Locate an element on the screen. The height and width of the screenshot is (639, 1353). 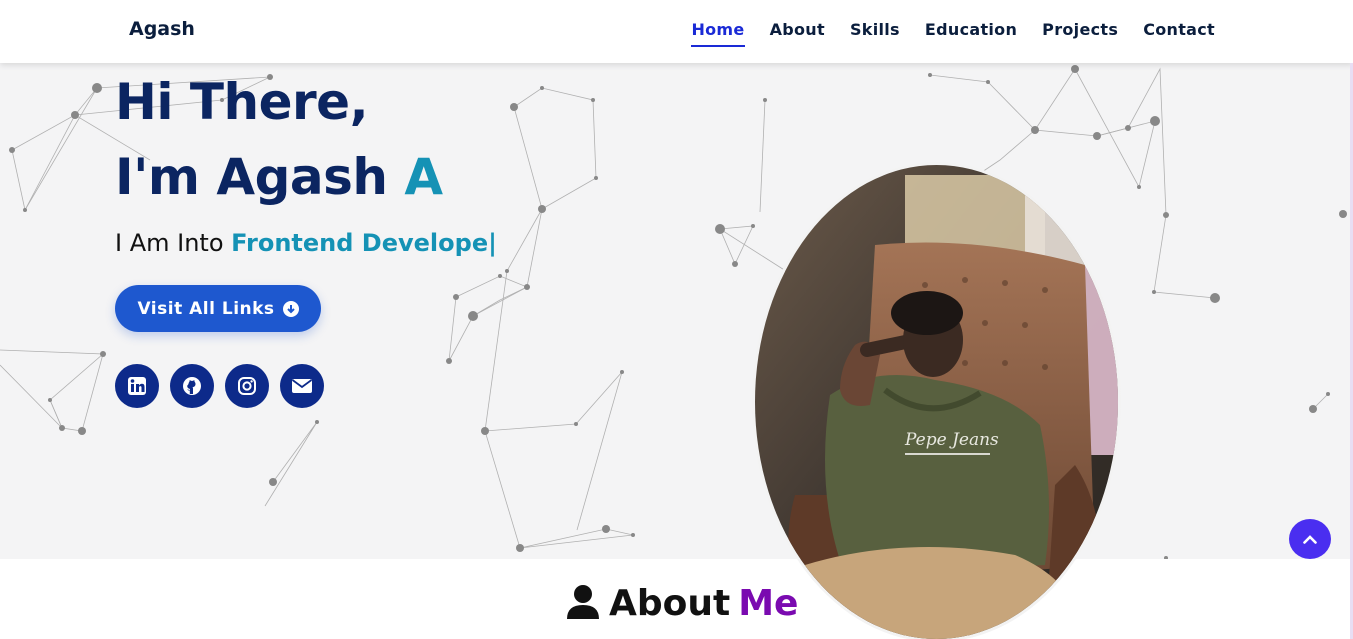
typing-role: Frontend Develope| is located at coordinates (364, 243).